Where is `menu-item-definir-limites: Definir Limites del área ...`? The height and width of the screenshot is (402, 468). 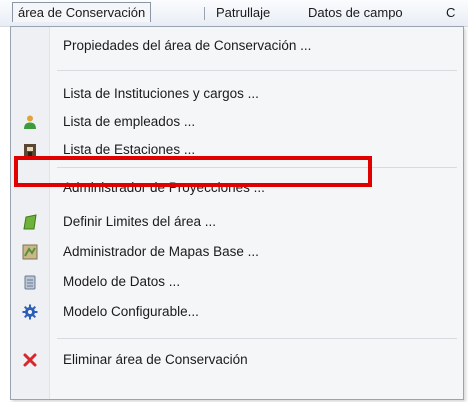 menu-item-definir-limites: Definir Limites del área ... is located at coordinates (237, 222).